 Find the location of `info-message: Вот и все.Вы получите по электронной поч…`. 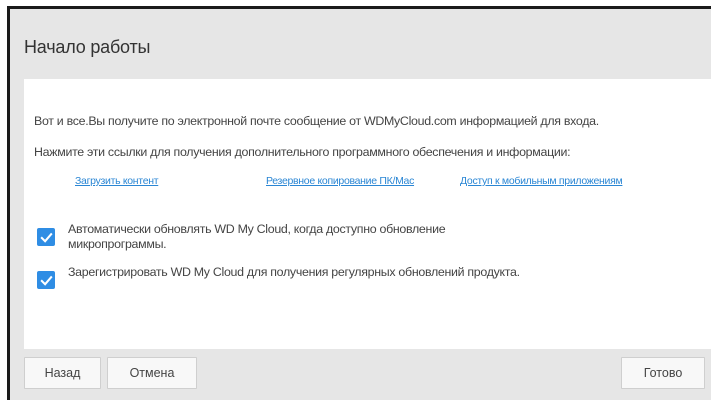

info-message: Вот и все.Вы получите по электронной поч… is located at coordinates (316, 121).